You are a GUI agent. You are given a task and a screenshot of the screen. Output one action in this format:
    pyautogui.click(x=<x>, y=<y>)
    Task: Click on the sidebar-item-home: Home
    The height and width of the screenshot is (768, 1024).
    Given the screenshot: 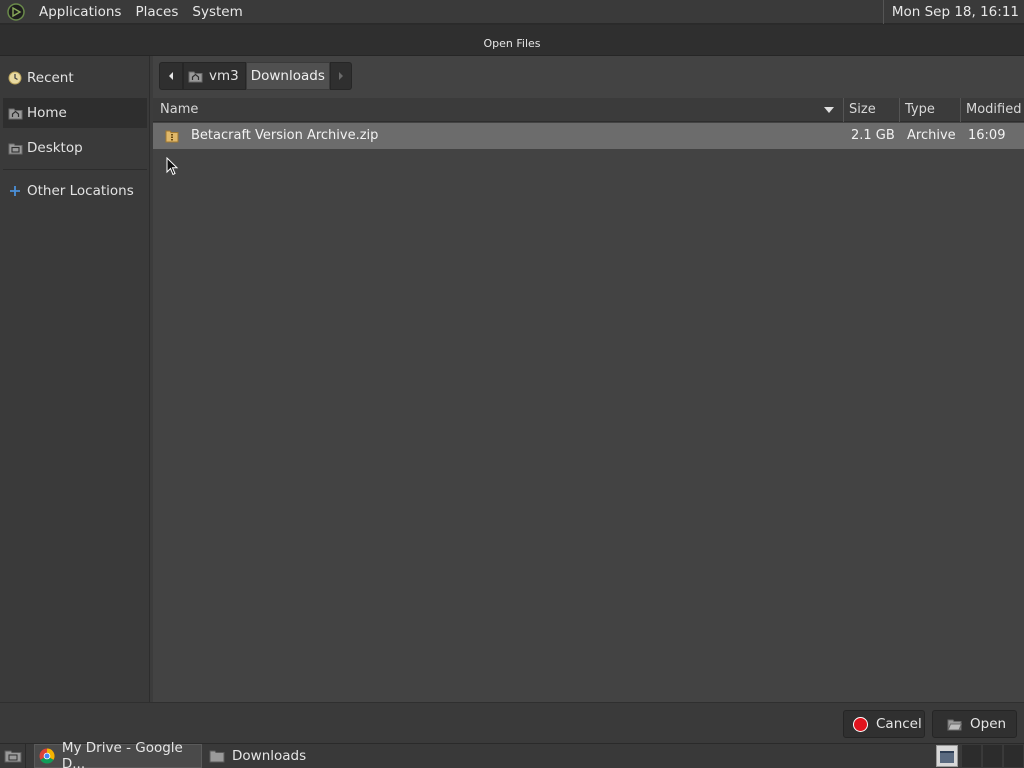 What is the action you would take?
    pyautogui.click(x=75, y=113)
    